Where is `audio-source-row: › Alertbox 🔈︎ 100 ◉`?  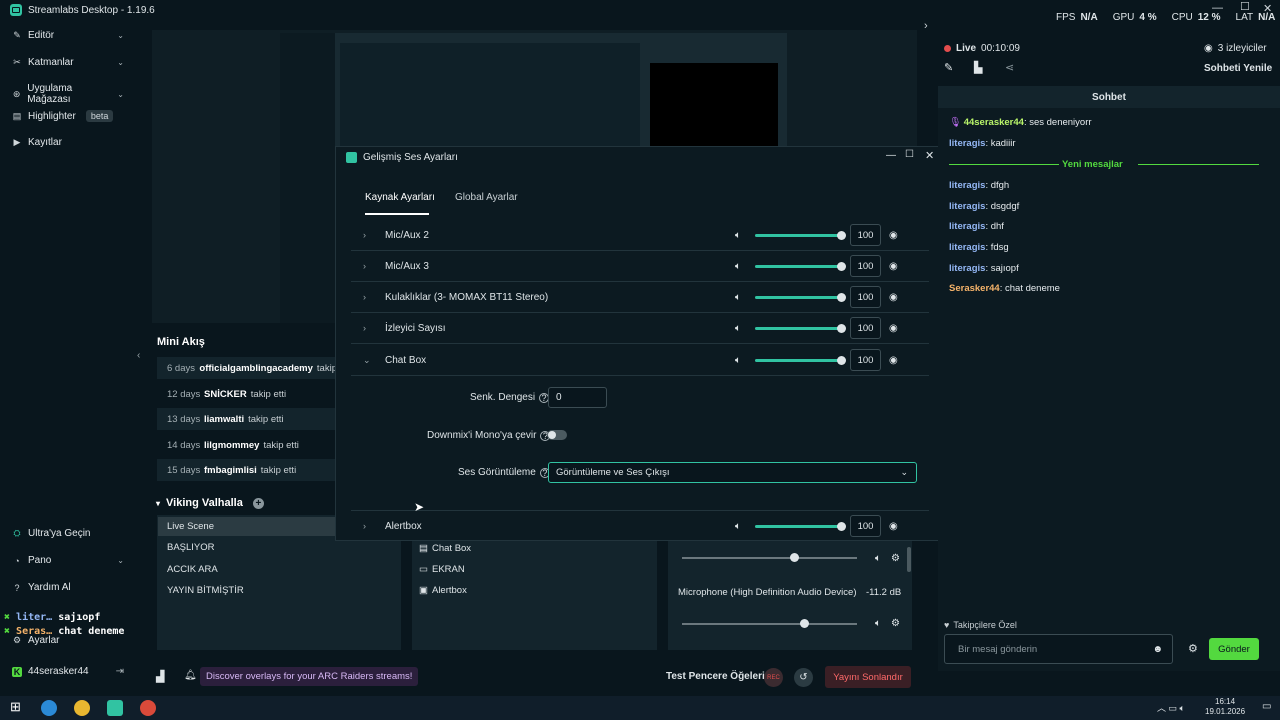 audio-source-row: › Alertbox 🔈︎ 100 ◉ is located at coordinates (640, 525).